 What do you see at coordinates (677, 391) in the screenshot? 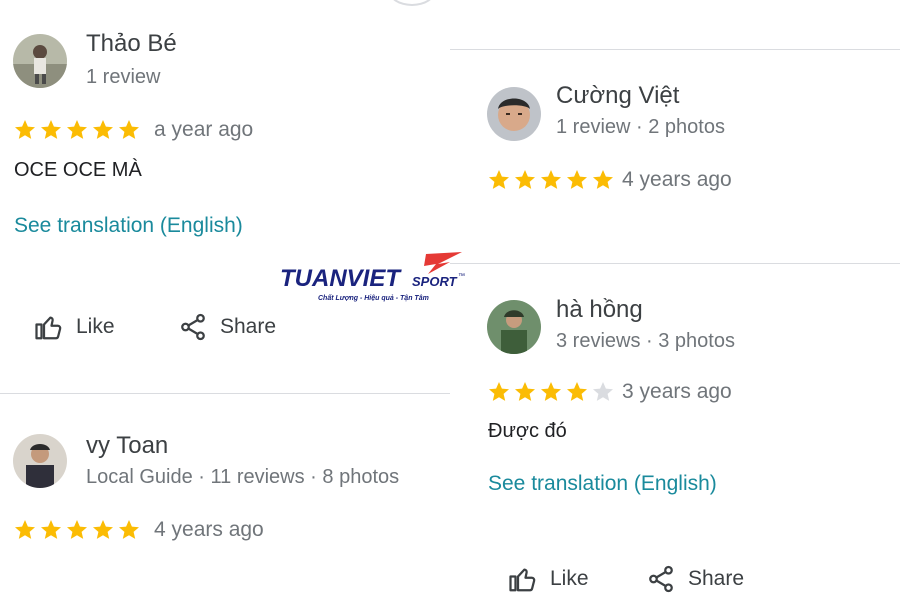
I see `review-time: 3 years ago` at bounding box center [677, 391].